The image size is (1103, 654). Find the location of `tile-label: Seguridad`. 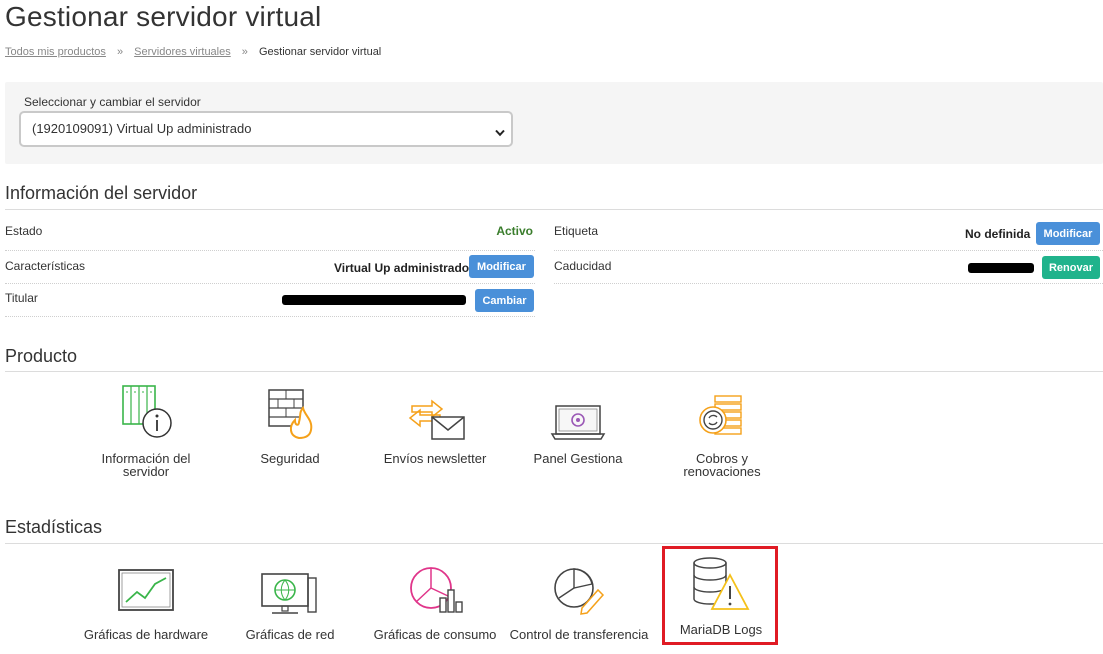

tile-label: Seguridad is located at coordinates (290, 458).